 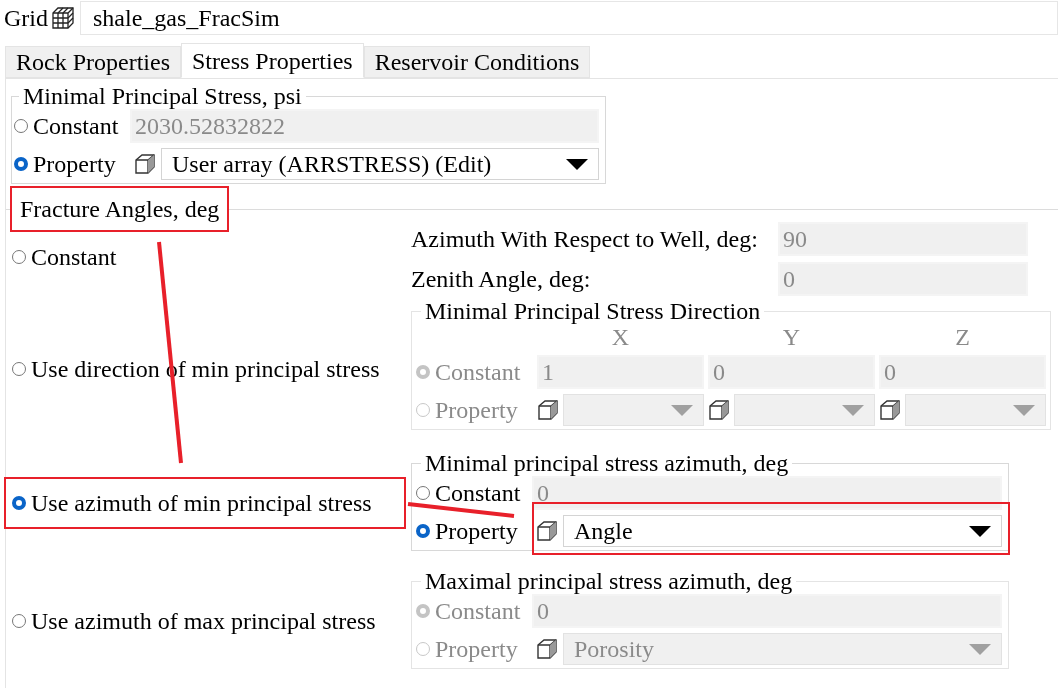 What do you see at coordinates (569, 18) in the screenshot?
I see `grid-name-field: shale_gas_FracSim` at bounding box center [569, 18].